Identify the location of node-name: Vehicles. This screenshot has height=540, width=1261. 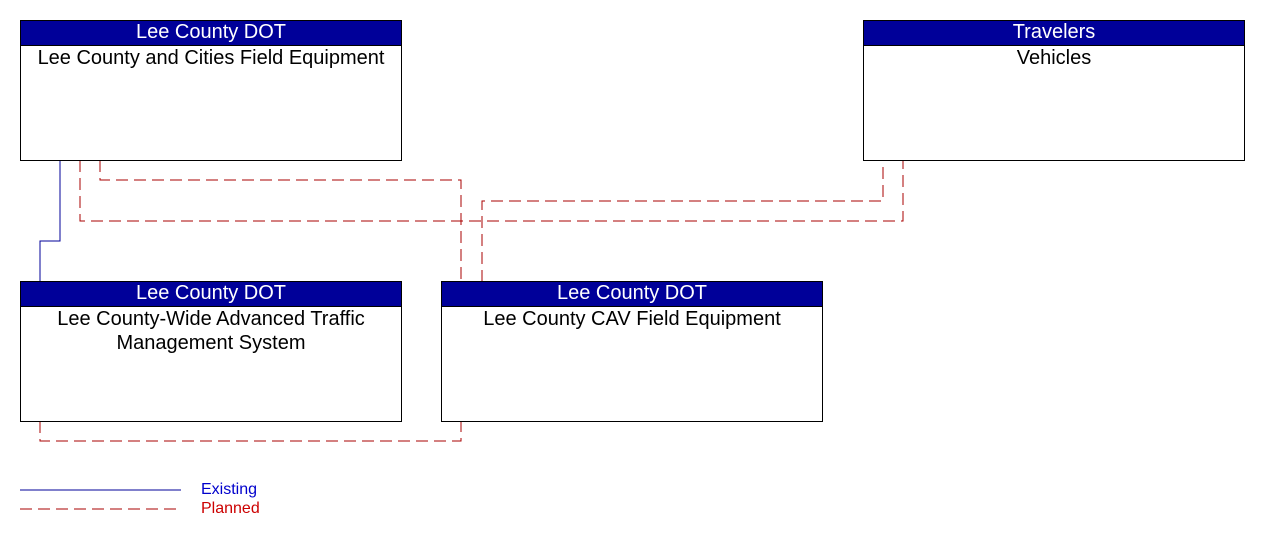
(1054, 58).